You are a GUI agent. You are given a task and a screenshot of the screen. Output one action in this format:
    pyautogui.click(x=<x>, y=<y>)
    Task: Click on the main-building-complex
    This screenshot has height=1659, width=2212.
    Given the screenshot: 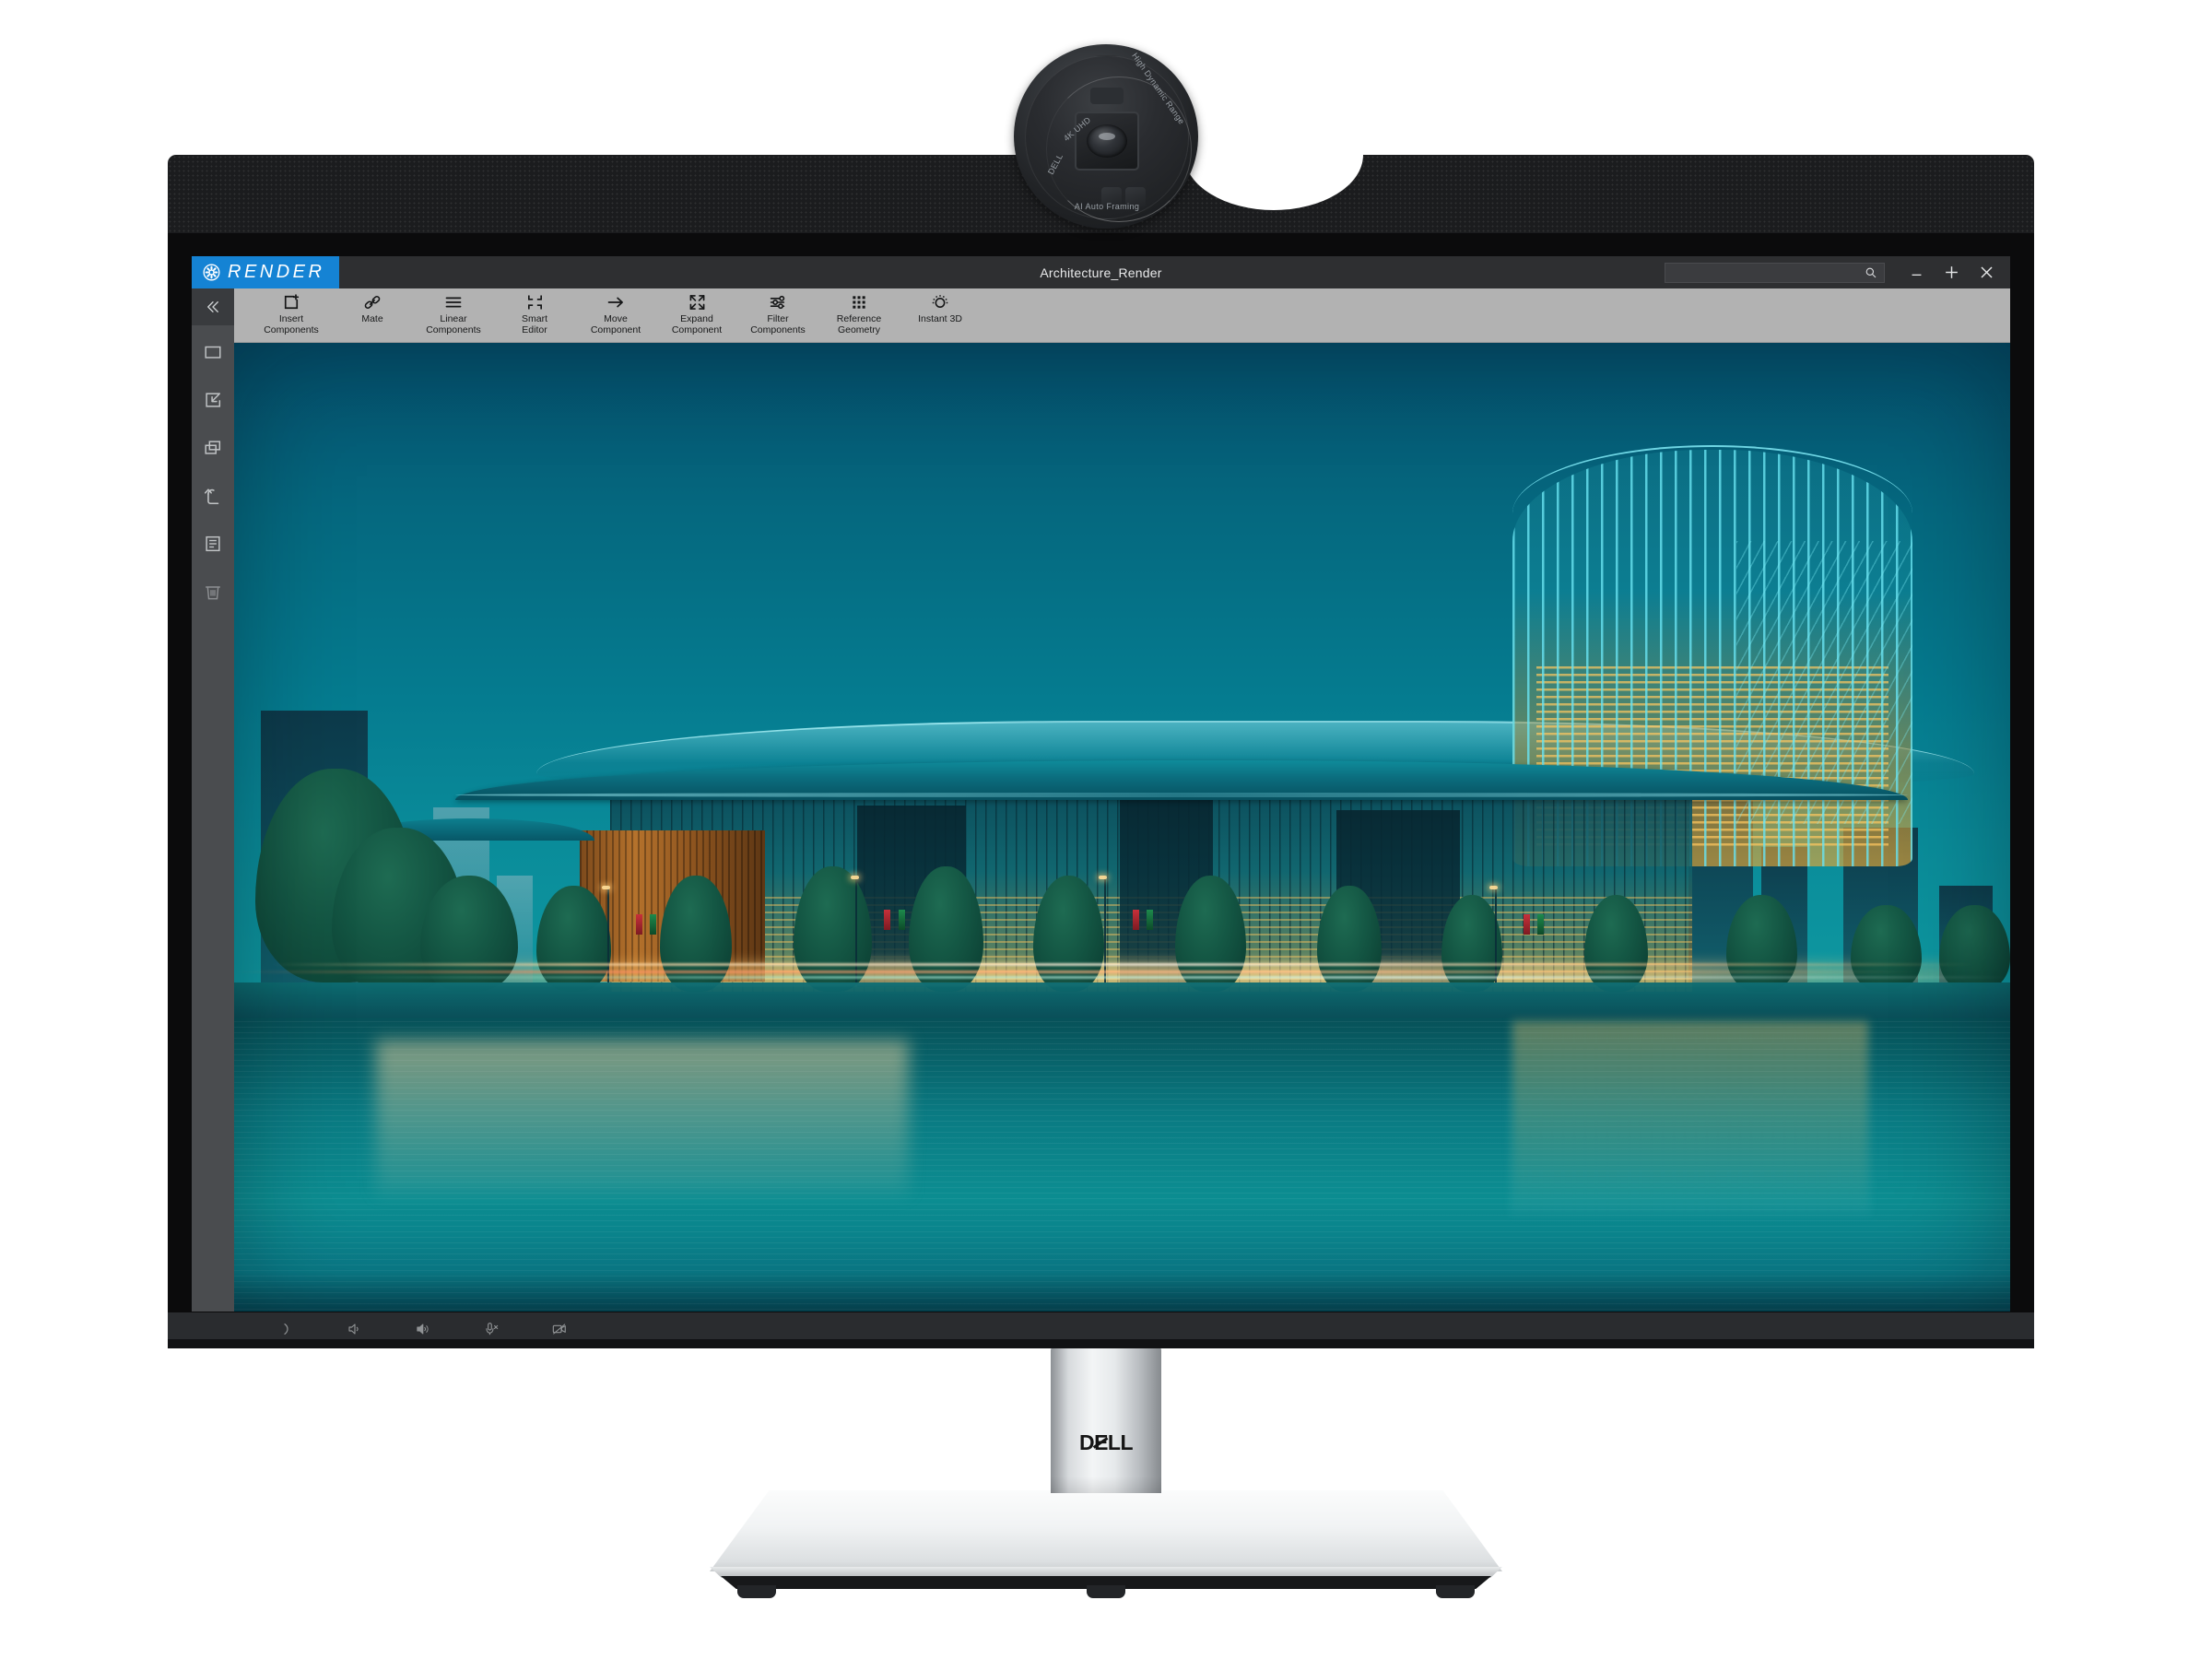 What is the action you would take?
    pyautogui.click(x=1143, y=866)
    